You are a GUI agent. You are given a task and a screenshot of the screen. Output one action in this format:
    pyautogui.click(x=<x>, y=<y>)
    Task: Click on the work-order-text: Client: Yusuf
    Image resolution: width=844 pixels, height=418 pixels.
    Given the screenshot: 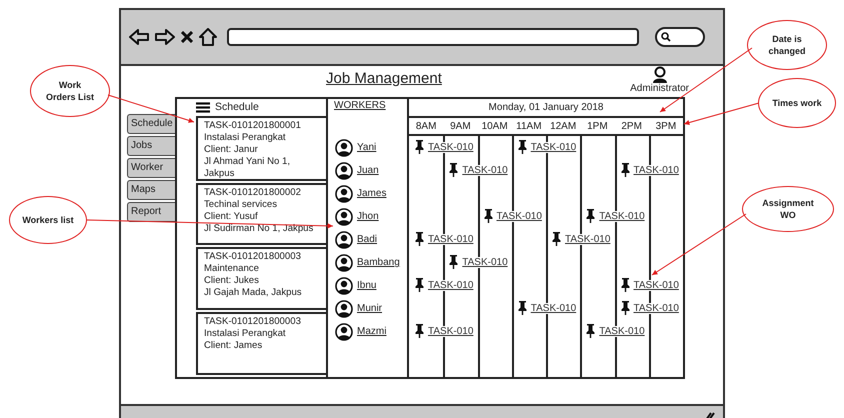 What is the action you would take?
    pyautogui.click(x=231, y=216)
    